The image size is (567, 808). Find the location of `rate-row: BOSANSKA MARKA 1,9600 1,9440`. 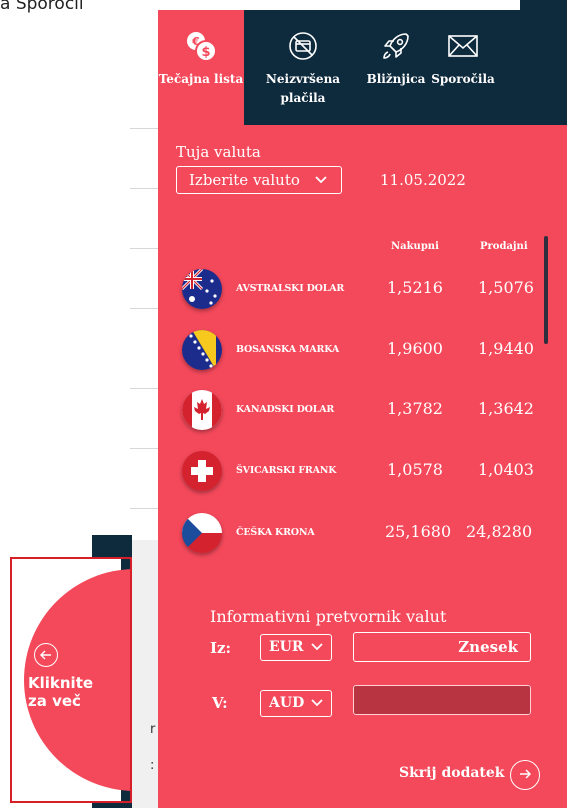

rate-row: BOSANSKA MARKA 1,9600 1,9440 is located at coordinates (367, 350).